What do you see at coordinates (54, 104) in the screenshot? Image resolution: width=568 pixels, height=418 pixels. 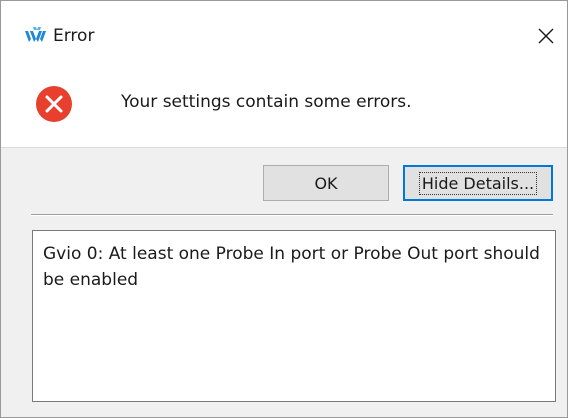 I see `error-icon` at bounding box center [54, 104].